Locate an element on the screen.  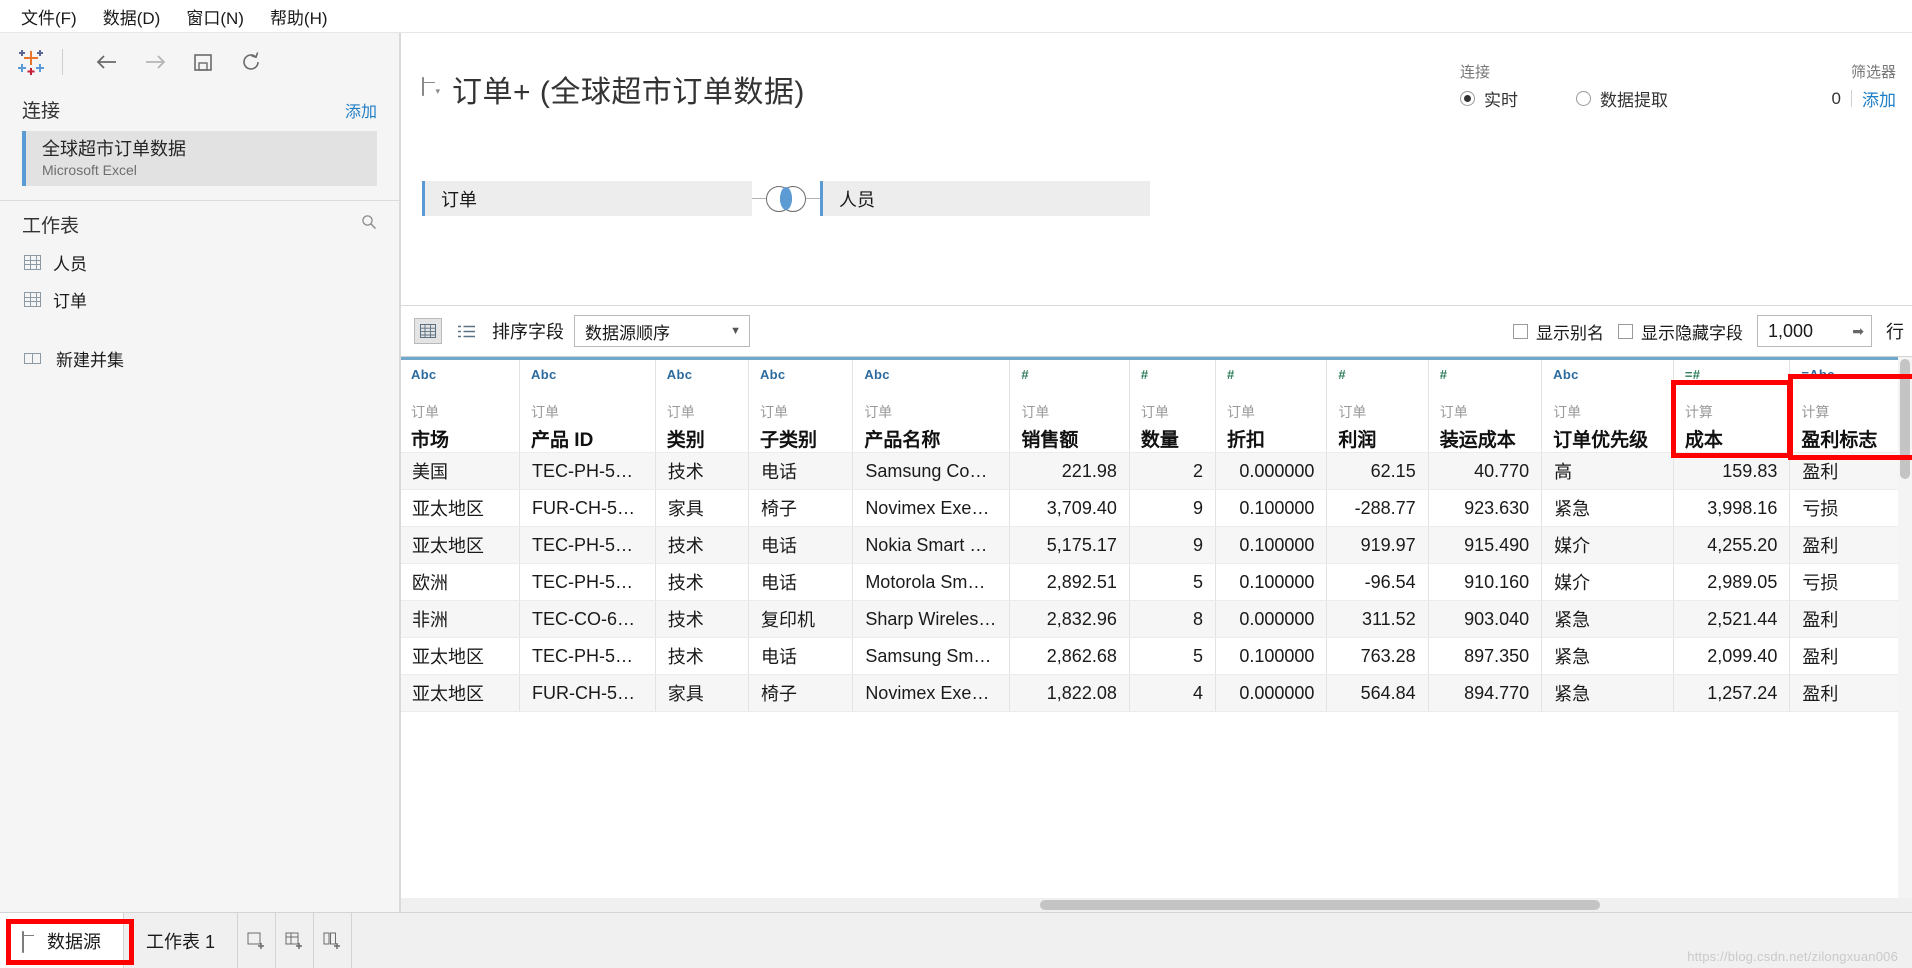
column-type-icon: =Abc is located at coordinates (1818, 374).